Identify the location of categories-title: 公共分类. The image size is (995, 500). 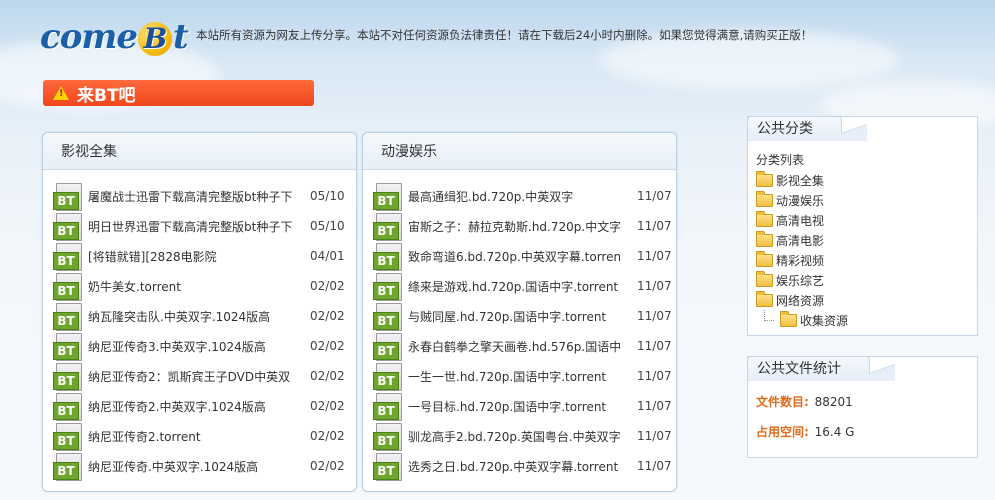
(807, 128).